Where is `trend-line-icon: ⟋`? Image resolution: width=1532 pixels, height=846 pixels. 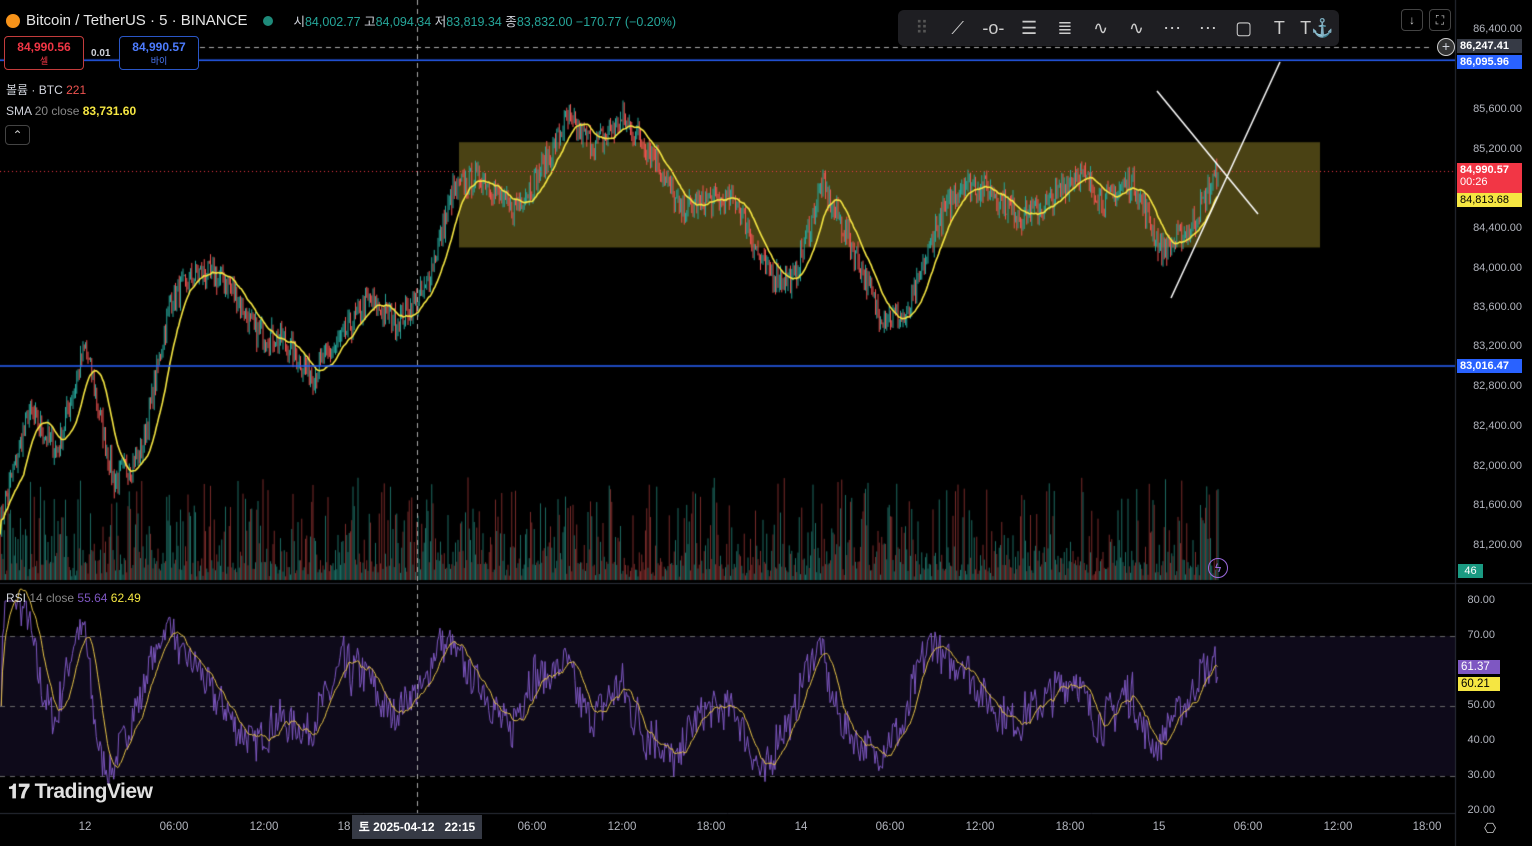
trend-line-icon: ⟋ is located at coordinates (958, 28).